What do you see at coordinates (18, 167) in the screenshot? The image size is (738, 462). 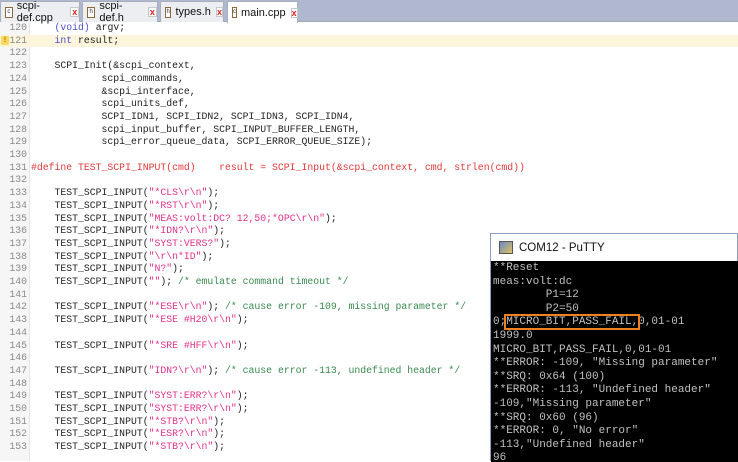 I see `line-number: 131` at bounding box center [18, 167].